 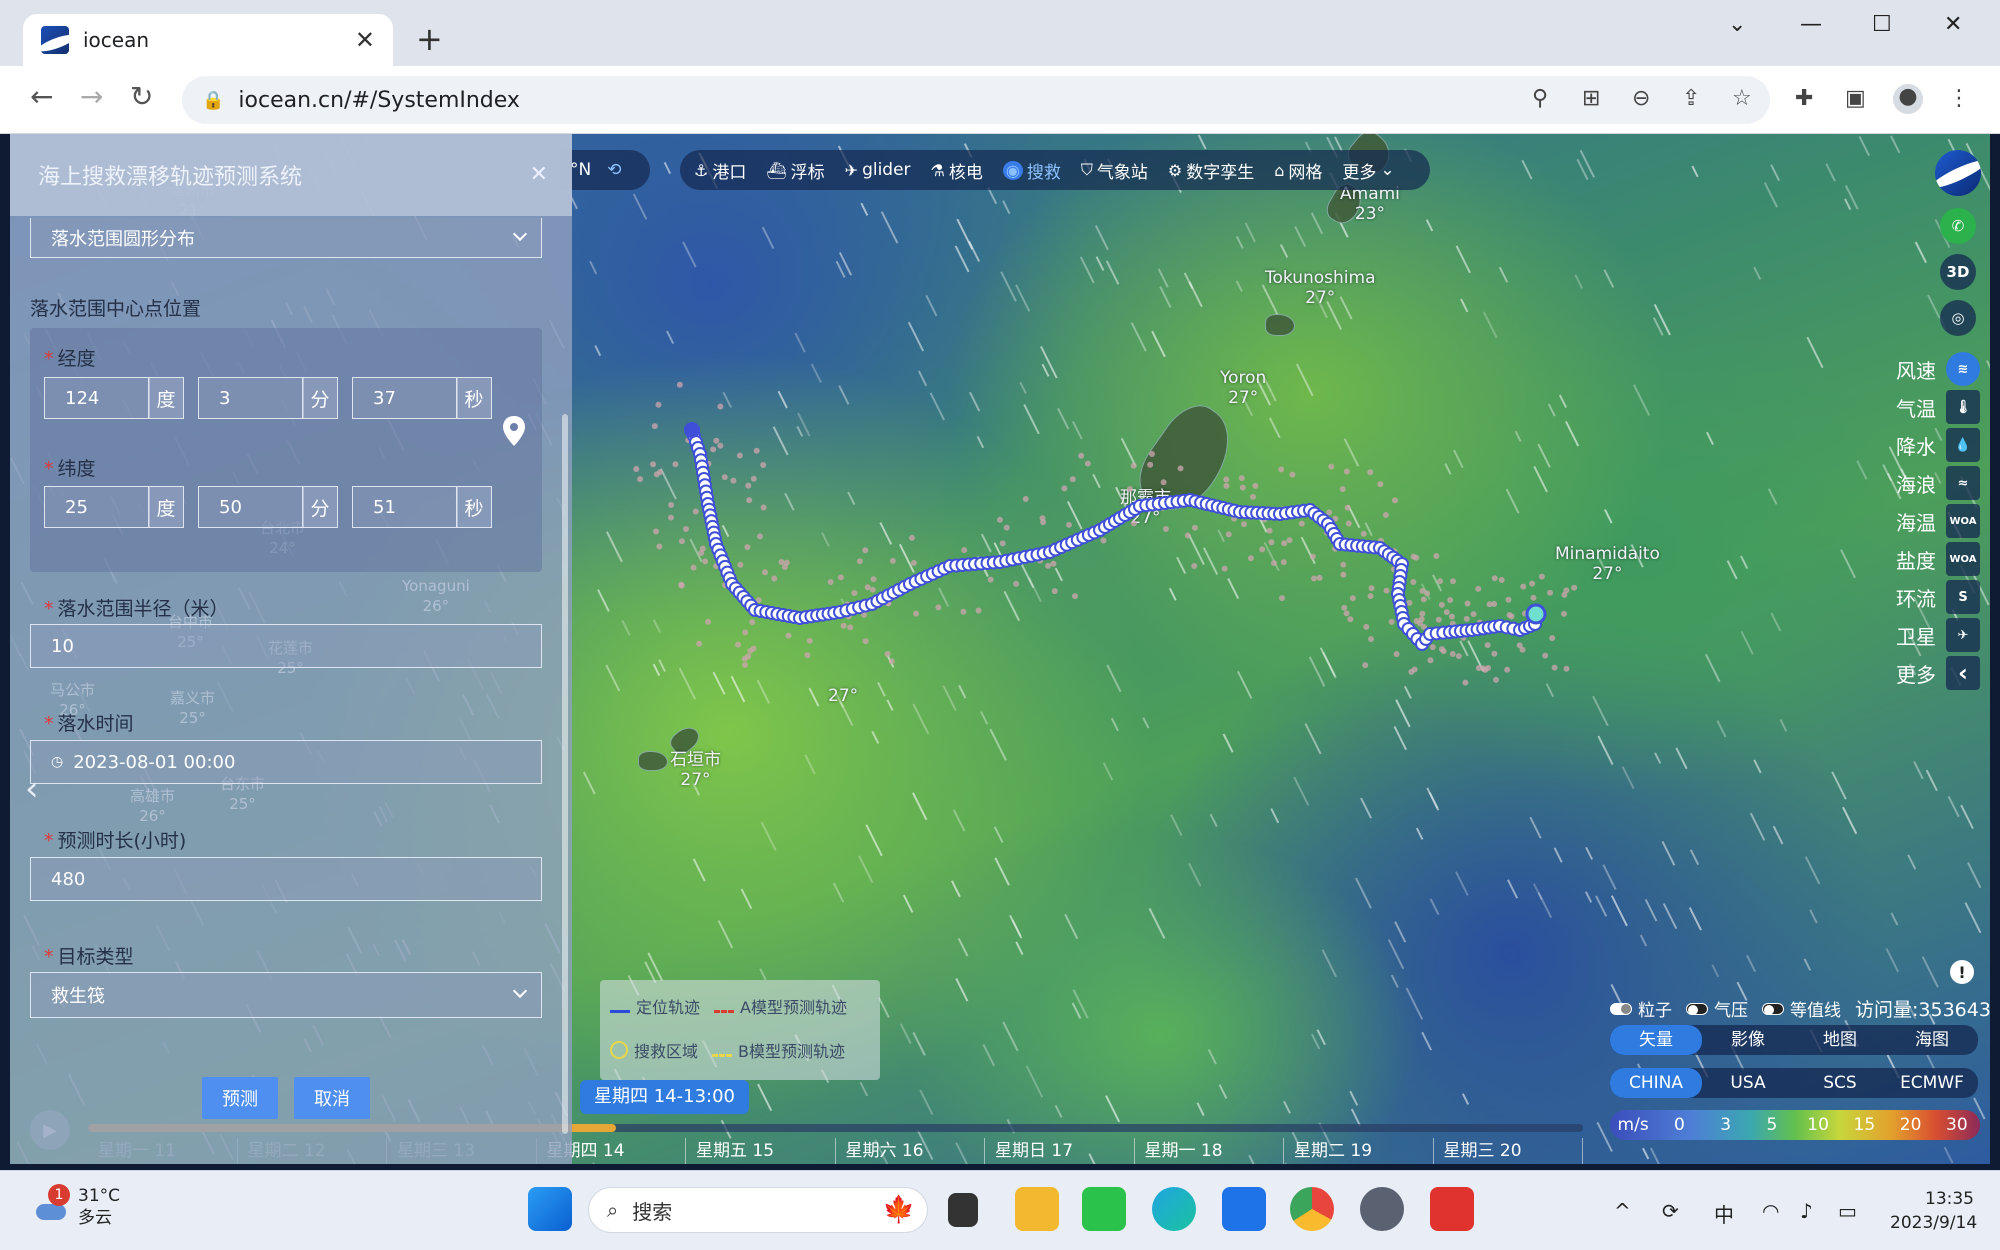 What do you see at coordinates (208, 40) in the screenshot?
I see `browser-tab: iocean ✕` at bounding box center [208, 40].